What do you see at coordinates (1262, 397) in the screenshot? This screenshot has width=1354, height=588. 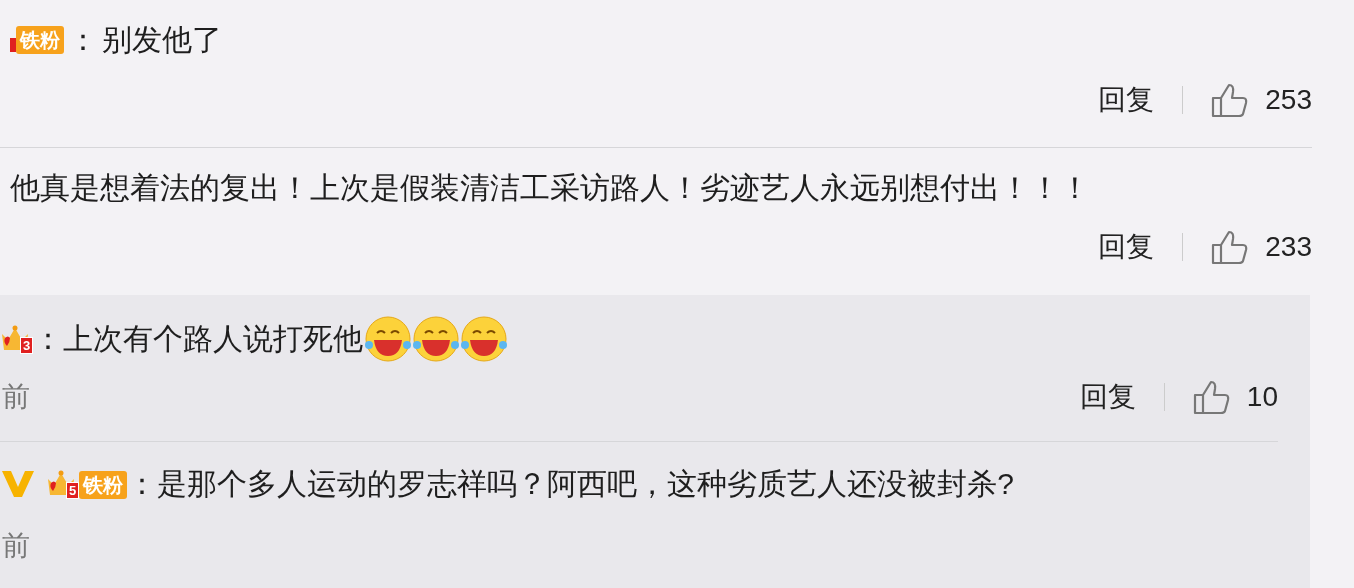 I see `like-count: 10` at bounding box center [1262, 397].